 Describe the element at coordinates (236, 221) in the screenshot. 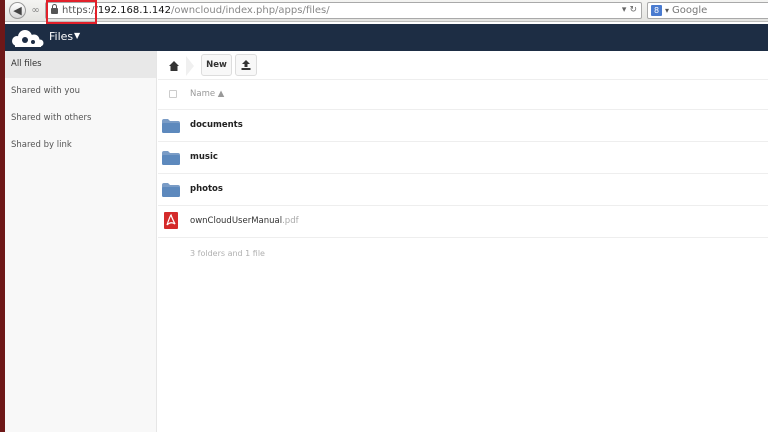

I see `file-basename: ownCloudUserManual` at that location.